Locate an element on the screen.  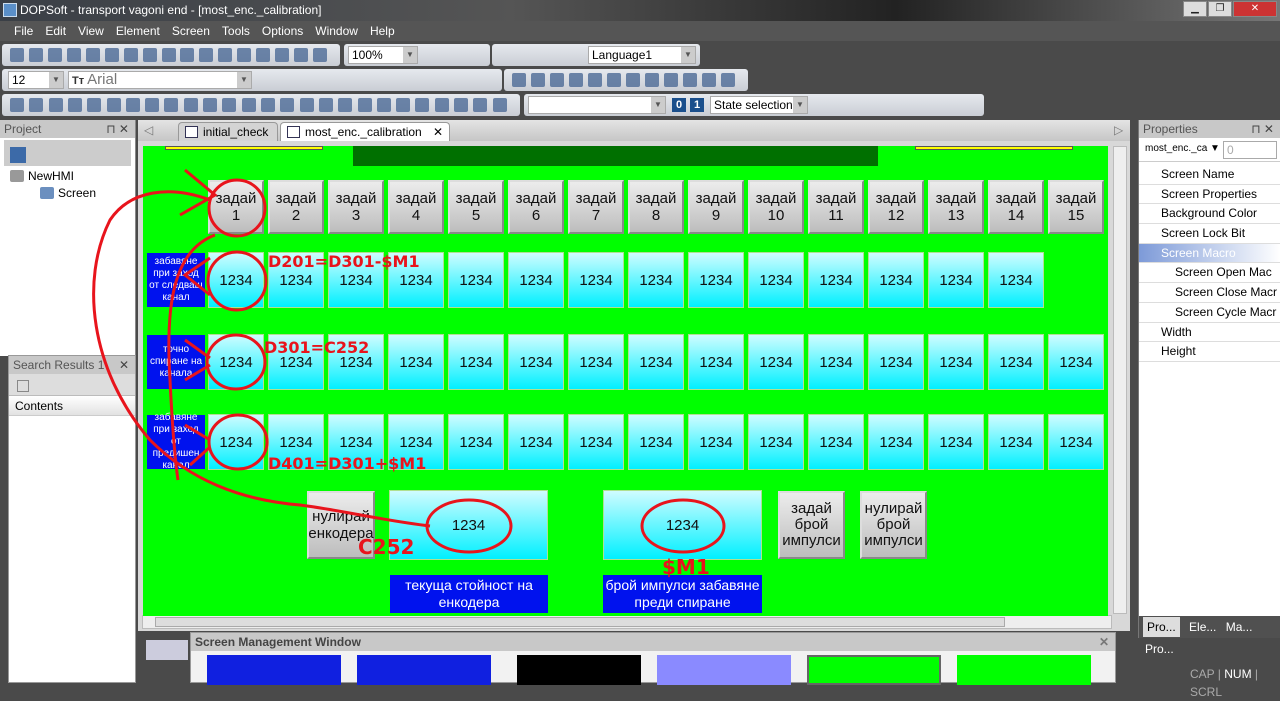
object-selector: most_enc._ca ▼ is located at coordinates (1182, 150).